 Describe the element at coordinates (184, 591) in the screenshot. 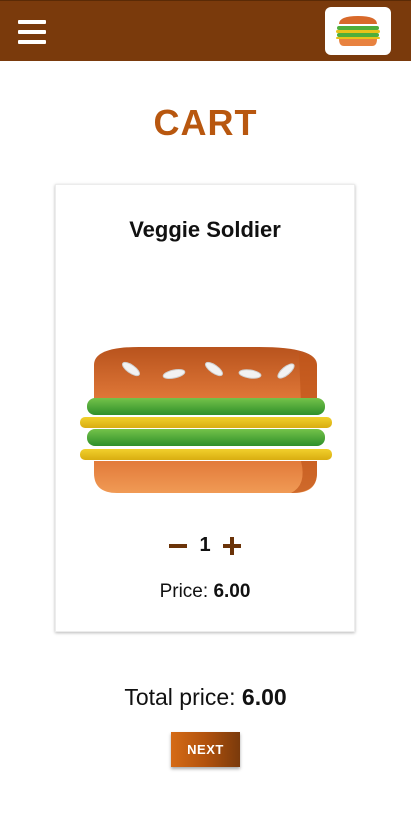

I see `price-label: Price:` at that location.